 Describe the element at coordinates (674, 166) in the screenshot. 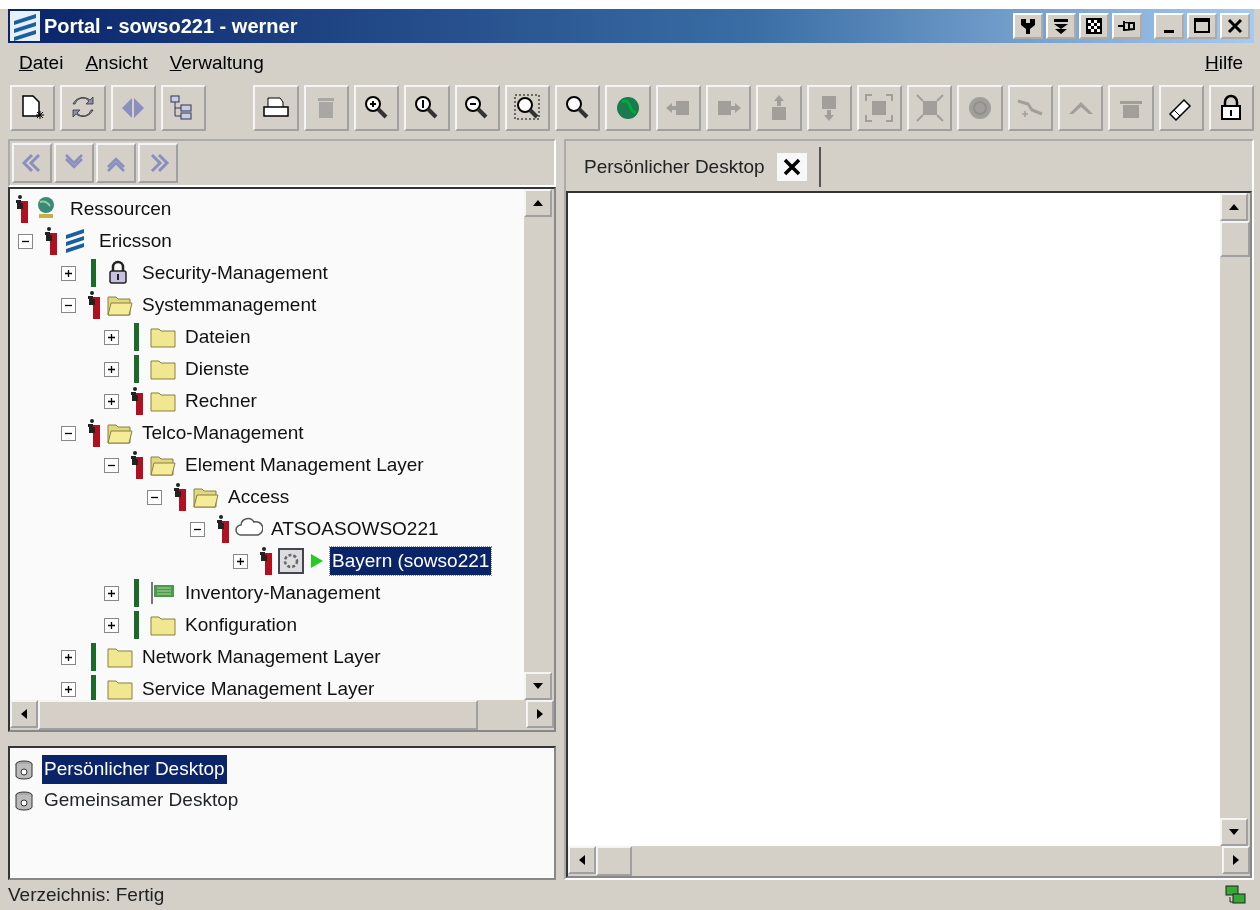

I see `tab-label: Persönlicher Desktop` at that location.